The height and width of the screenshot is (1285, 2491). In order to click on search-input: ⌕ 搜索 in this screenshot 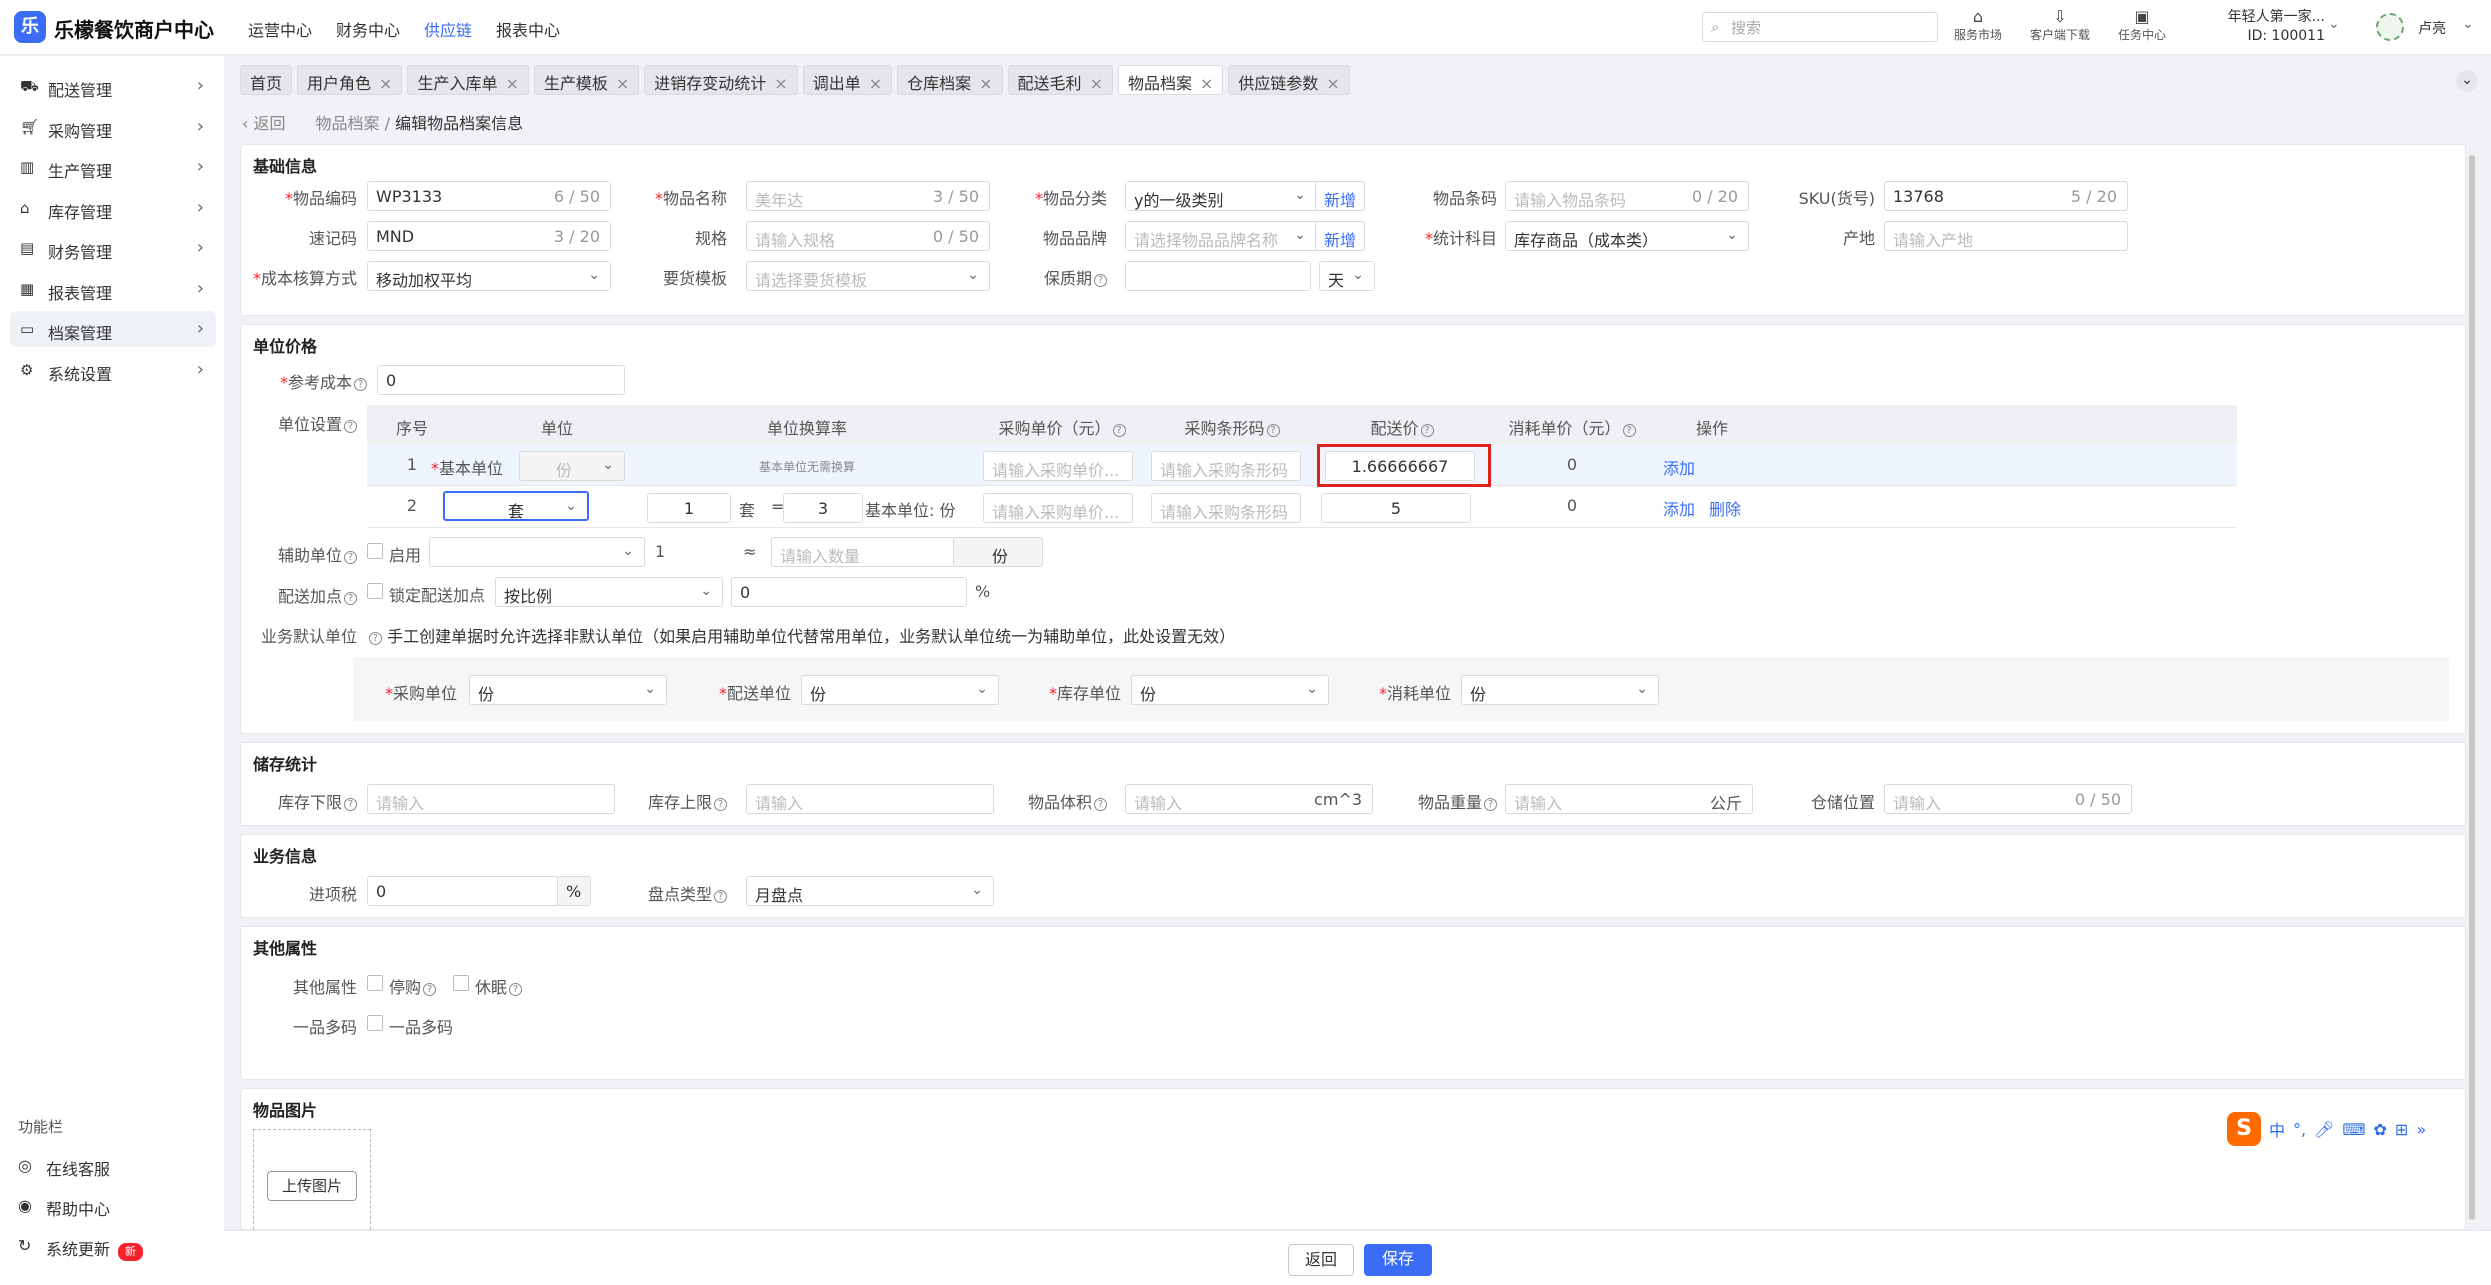, I will do `click(1820, 27)`.